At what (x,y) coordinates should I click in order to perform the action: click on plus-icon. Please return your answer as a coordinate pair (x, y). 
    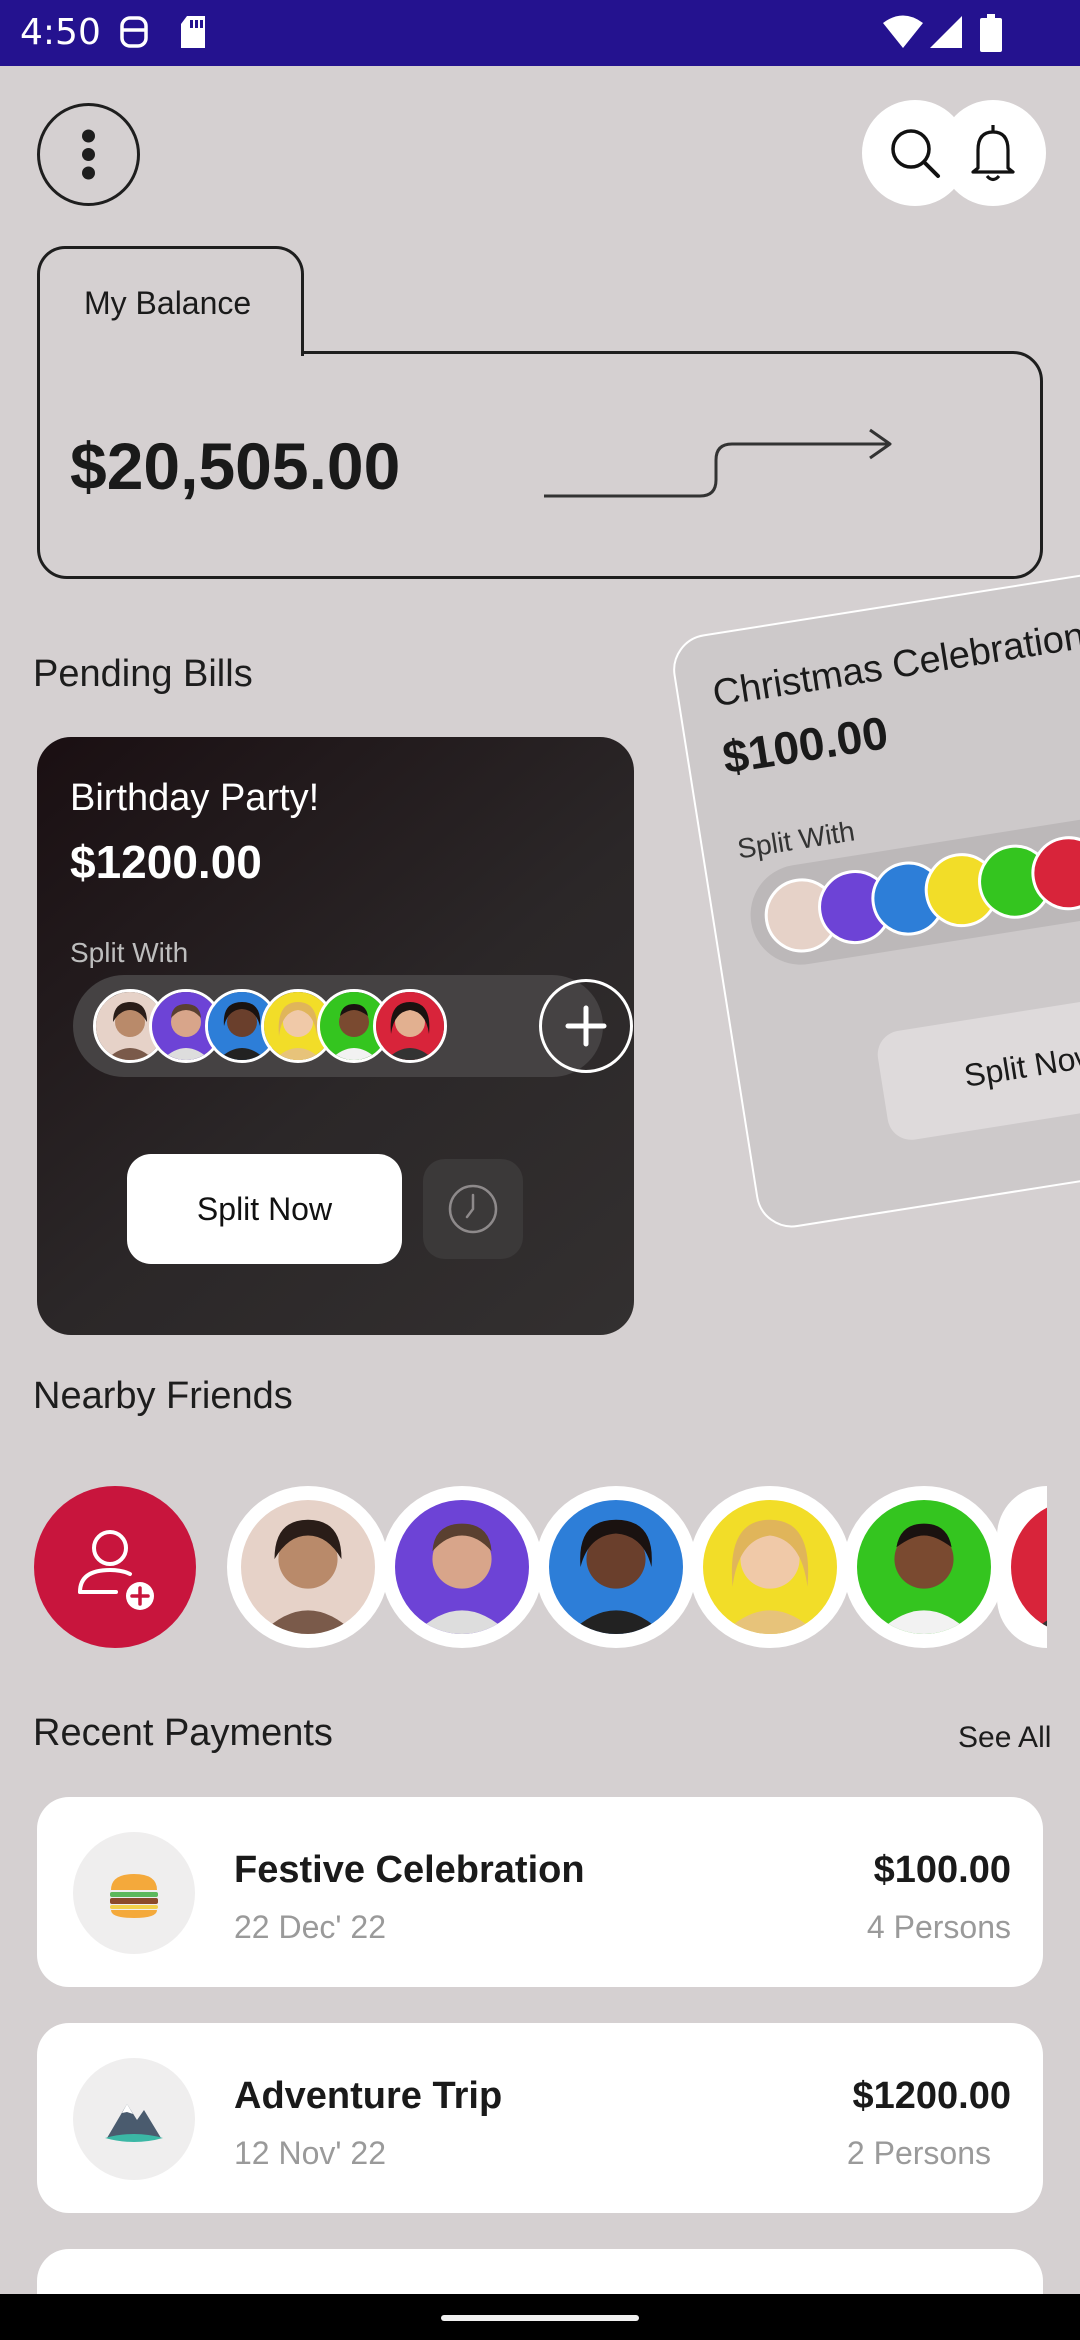
    Looking at the image, I should click on (586, 1026).